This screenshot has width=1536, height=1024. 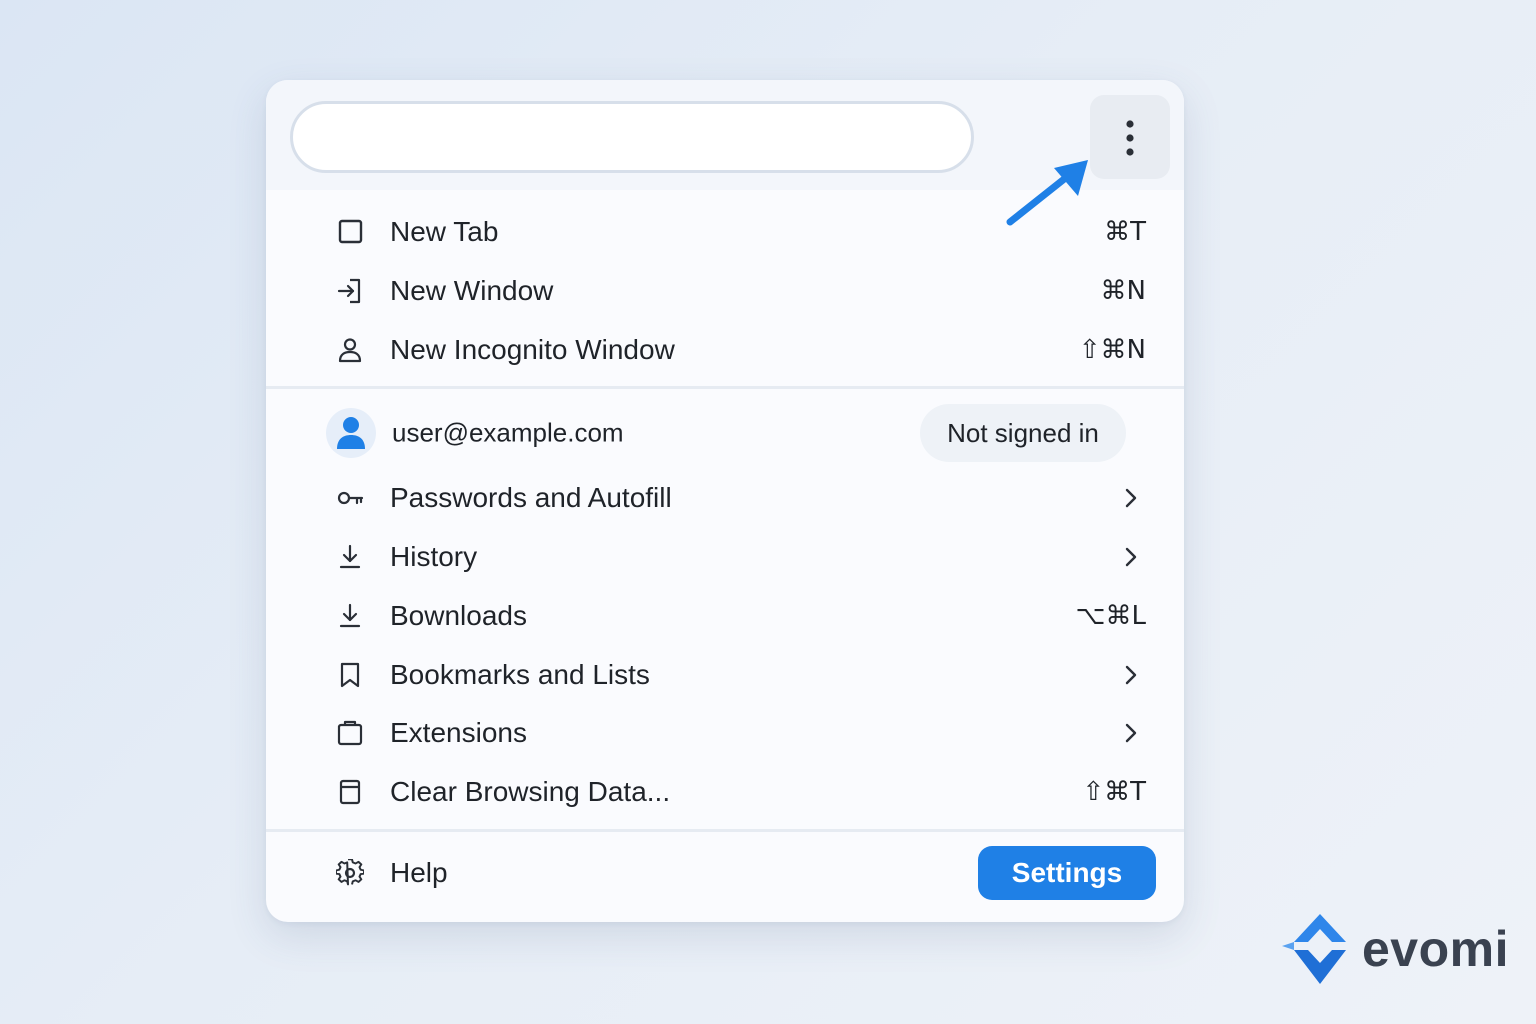 What do you see at coordinates (350, 675) in the screenshot?
I see `bookmark-icon` at bounding box center [350, 675].